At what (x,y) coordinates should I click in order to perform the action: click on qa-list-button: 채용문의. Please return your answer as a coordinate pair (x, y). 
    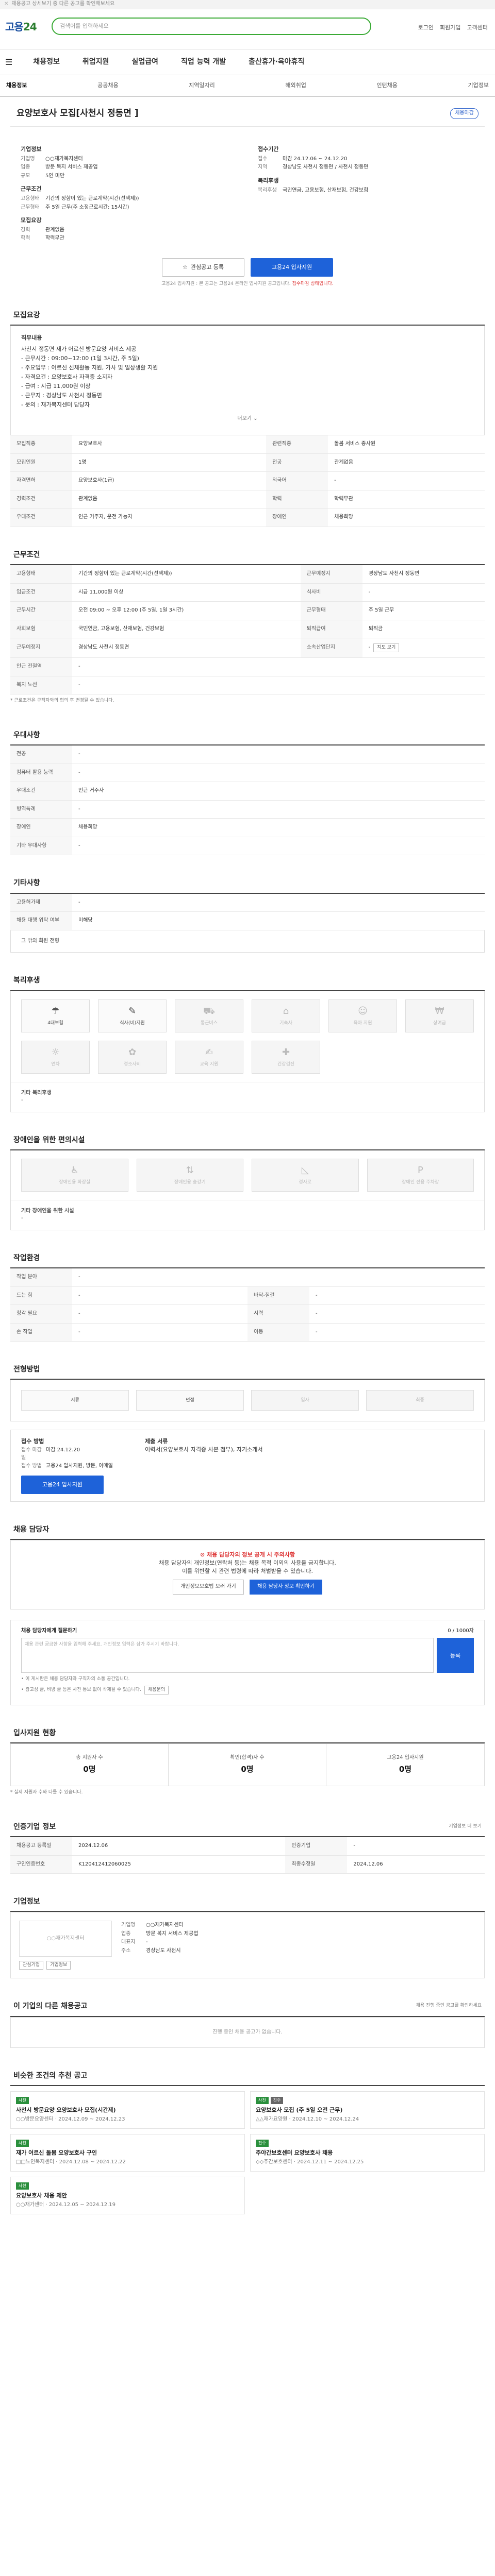
    Looking at the image, I should click on (156, 1690).